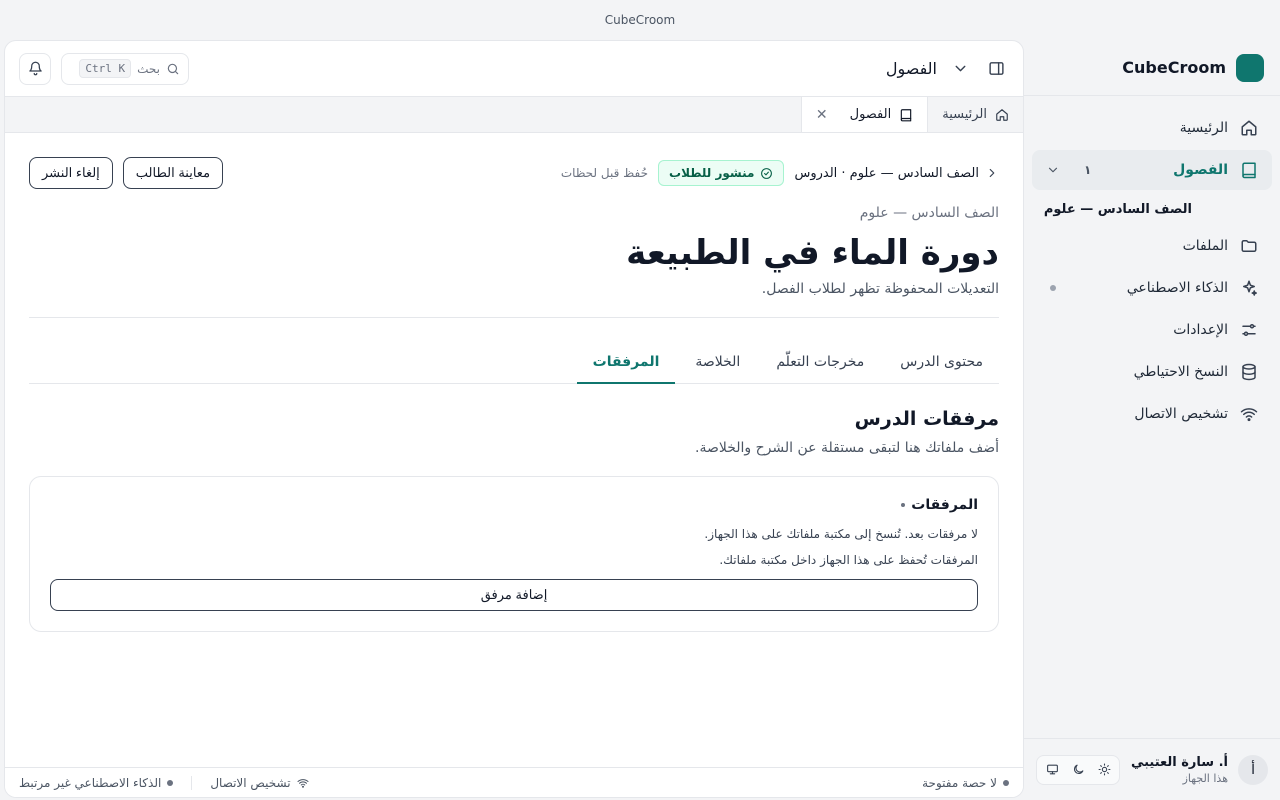 This screenshot has width=1280, height=800. What do you see at coordinates (712, 173) in the screenshot?
I see `status-badge-label: منشور للطلاب` at bounding box center [712, 173].